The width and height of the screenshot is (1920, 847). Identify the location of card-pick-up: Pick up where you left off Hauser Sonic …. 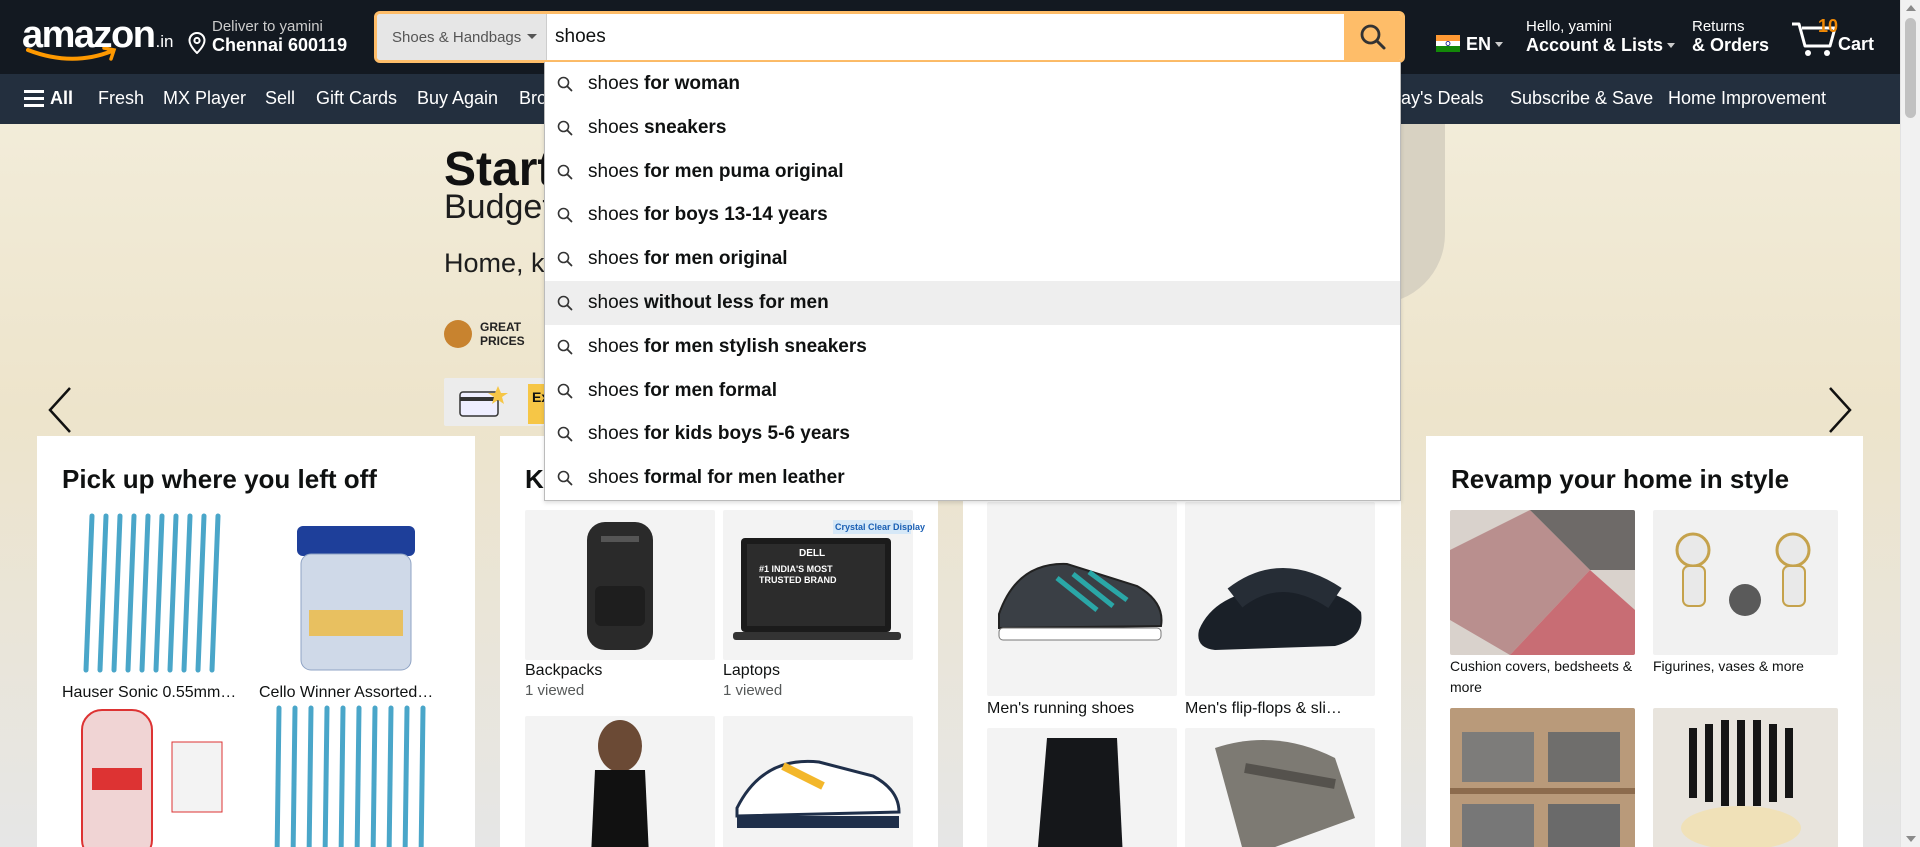
(256, 641).